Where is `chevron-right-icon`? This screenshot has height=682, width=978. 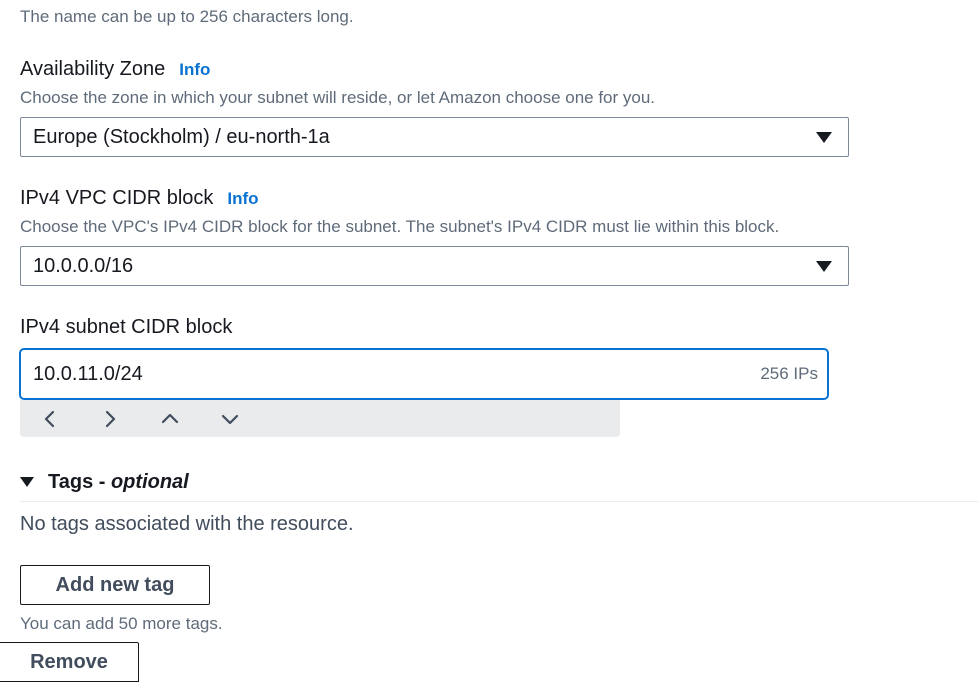
chevron-right-icon is located at coordinates (110, 419).